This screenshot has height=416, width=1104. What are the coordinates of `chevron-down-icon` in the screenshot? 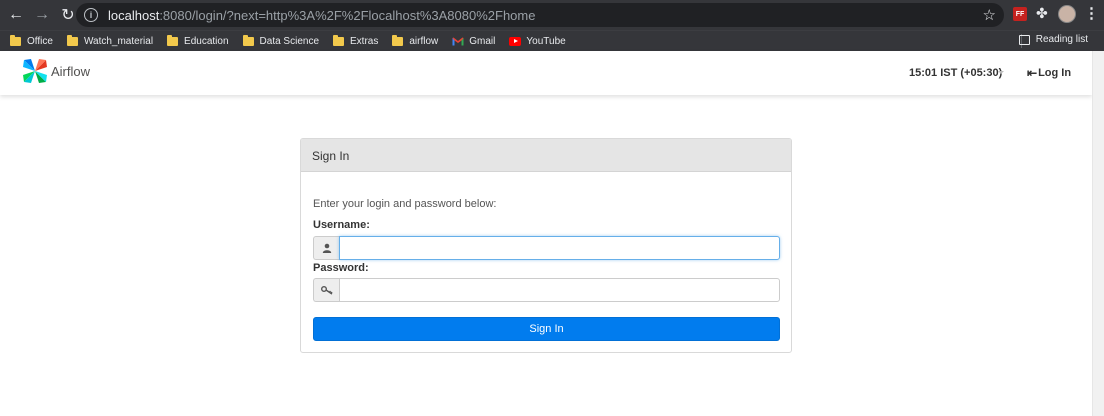 It's located at (1001, 72).